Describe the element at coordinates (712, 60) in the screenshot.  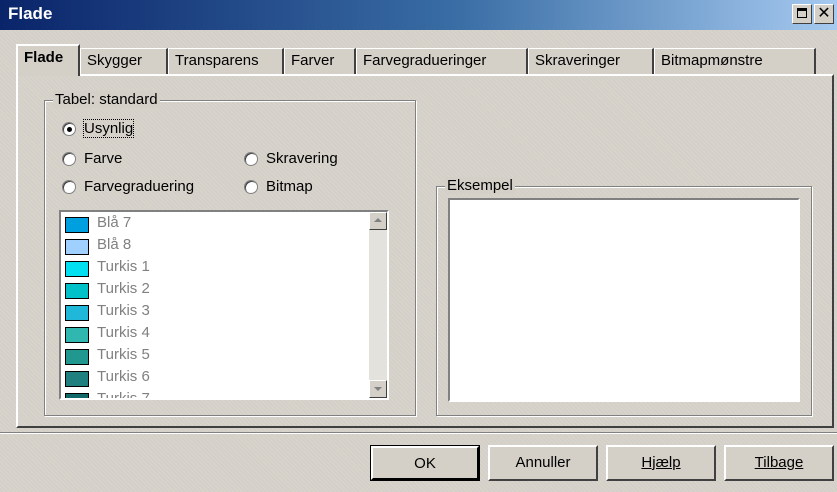
I see `tab-label: Bitmapmønstre` at that location.